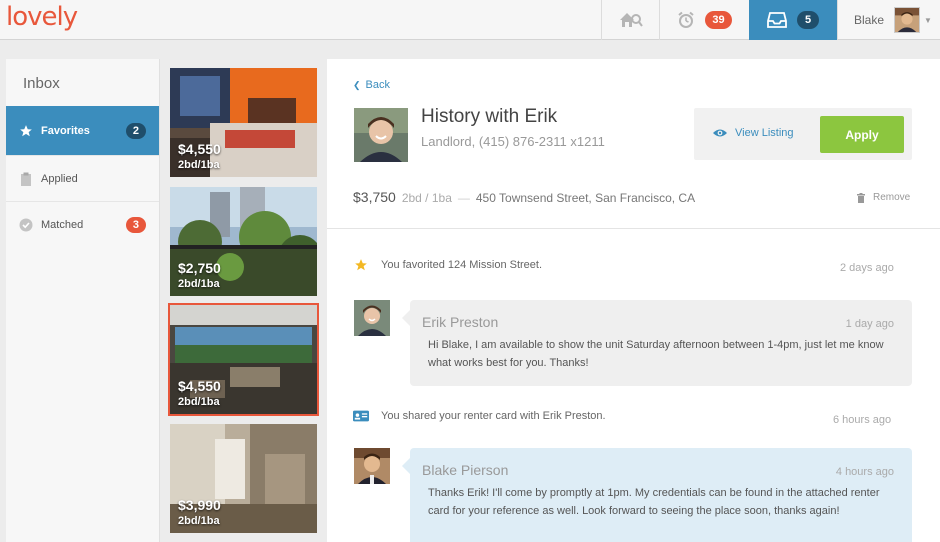  I want to click on apply-button: Apply, so click(862, 134).